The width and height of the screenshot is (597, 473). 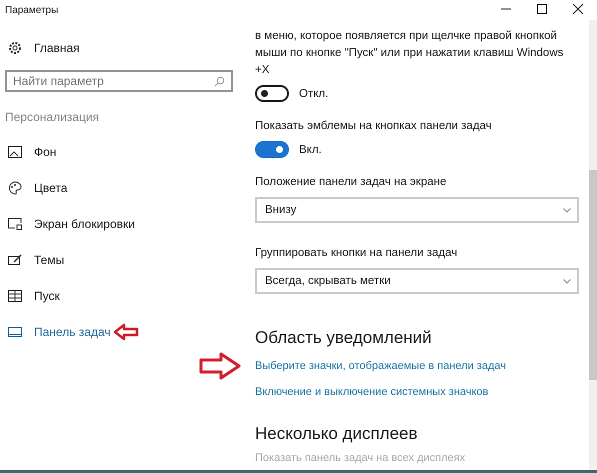 I want to click on dropdown: Всегда, скрывать метки, so click(x=417, y=281).